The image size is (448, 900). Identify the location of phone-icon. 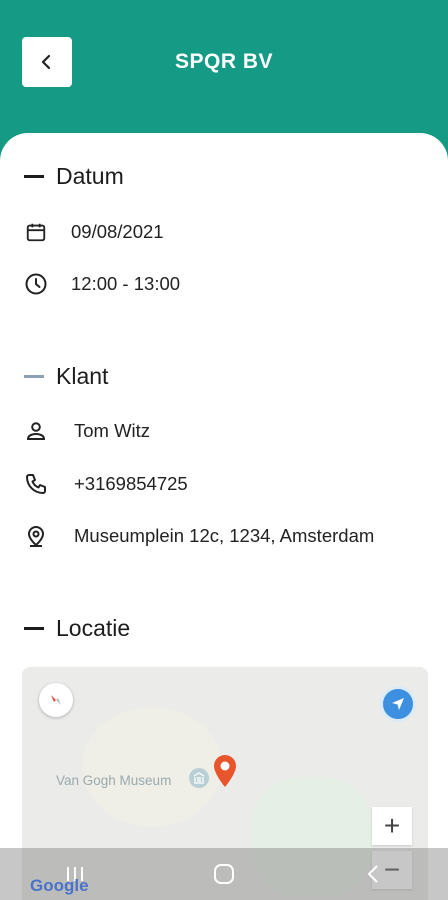
(36, 484).